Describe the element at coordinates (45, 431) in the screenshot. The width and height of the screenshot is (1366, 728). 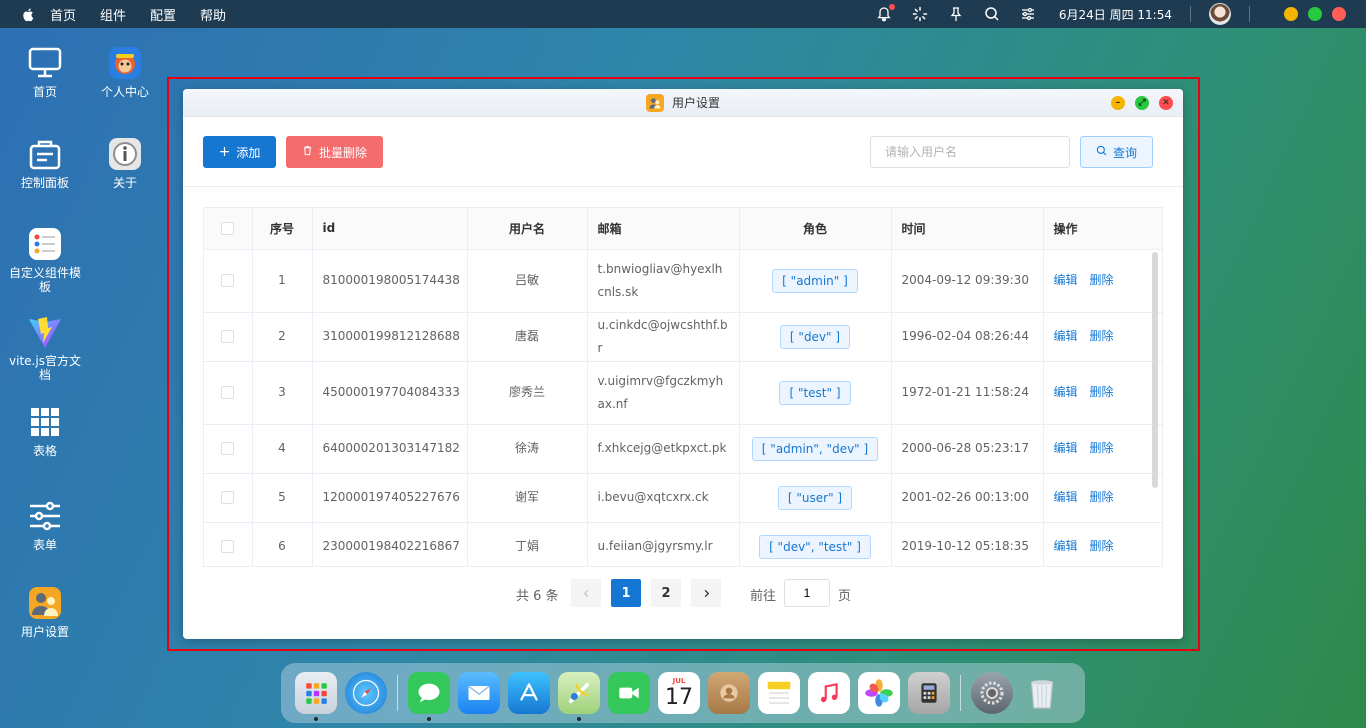
I see `desktop-icon-table: 表格` at that location.